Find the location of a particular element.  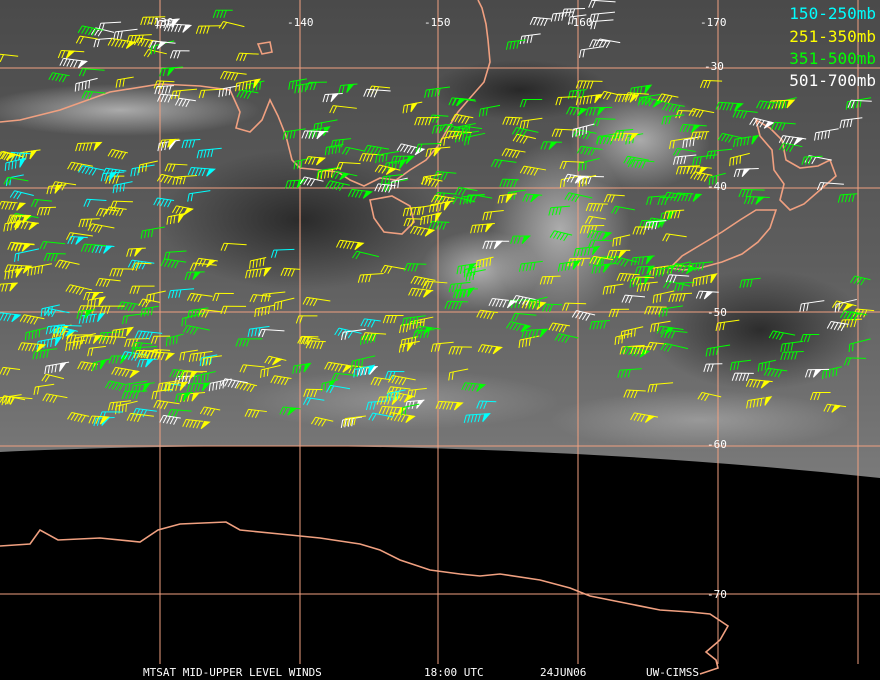

footer-source: UW-CIMSS is located at coordinates (672, 672).